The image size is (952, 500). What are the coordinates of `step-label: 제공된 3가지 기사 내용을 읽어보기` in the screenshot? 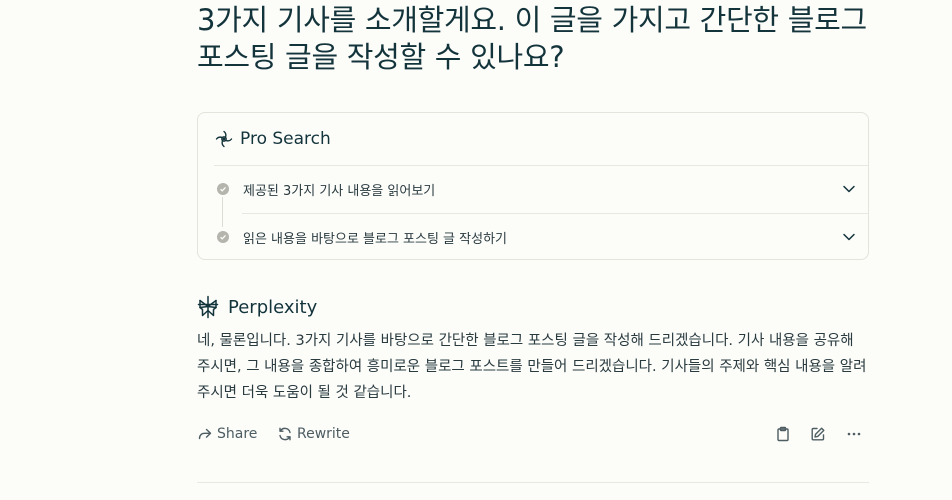 It's located at (339, 191).